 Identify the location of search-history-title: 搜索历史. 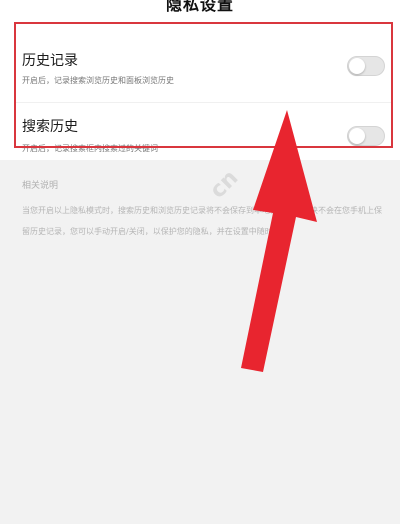
(50, 127).